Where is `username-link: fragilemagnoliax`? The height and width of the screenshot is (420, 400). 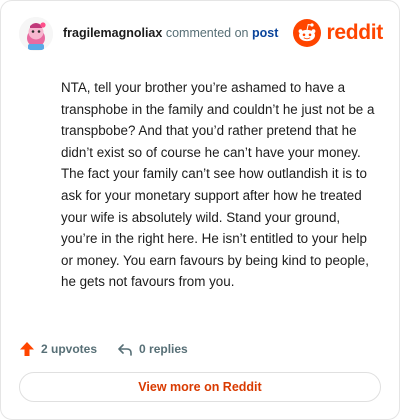 username-link: fragilemagnoliax is located at coordinates (112, 33).